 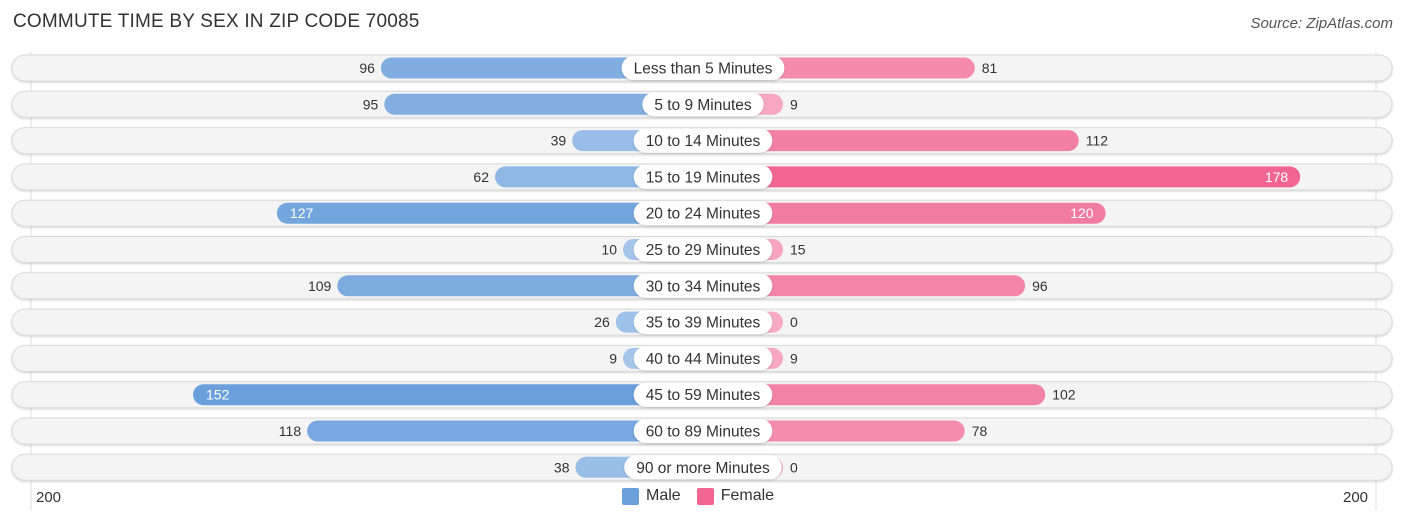 I want to click on bar-male, so click(x=448, y=395).